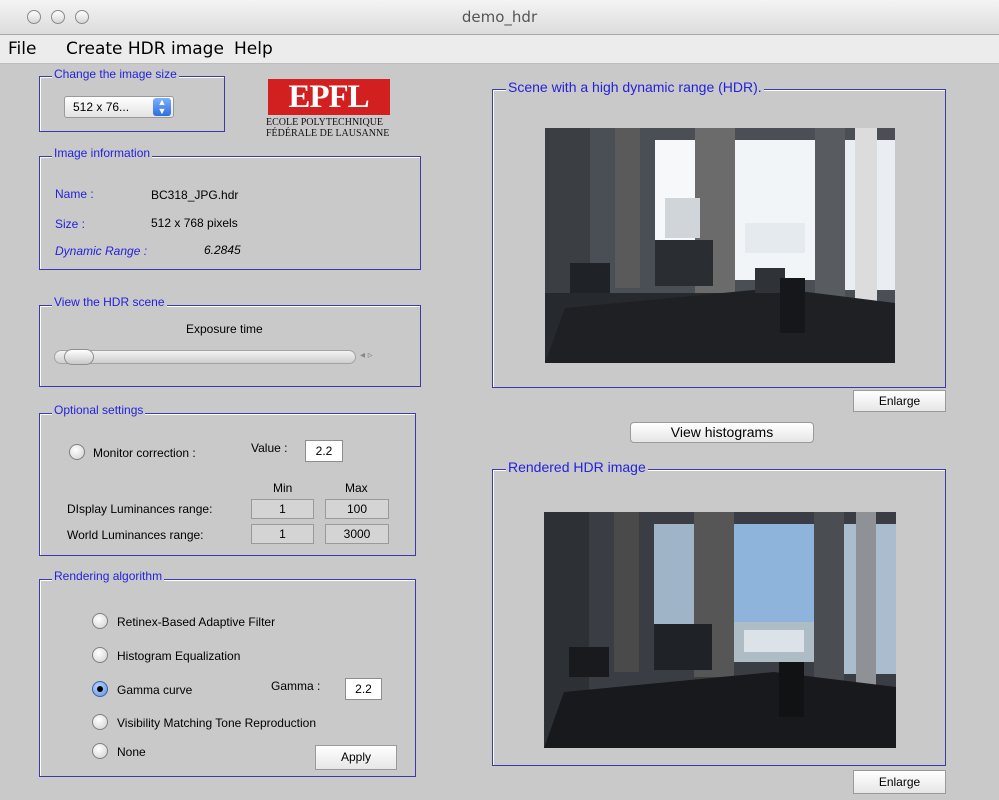 This screenshot has width=999, height=800. I want to click on min-column-label: Min, so click(283, 488).